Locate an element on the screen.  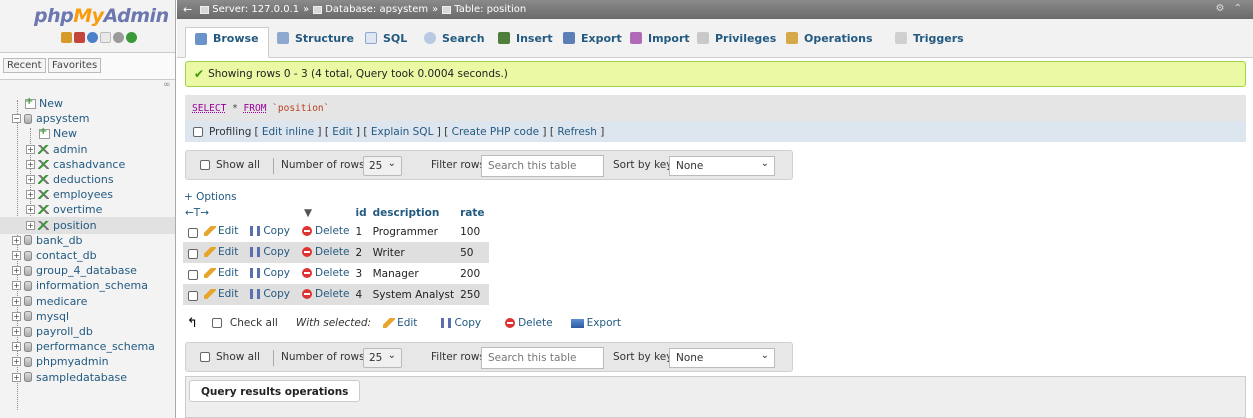
cell-rate: 50 is located at coordinates (473, 252).